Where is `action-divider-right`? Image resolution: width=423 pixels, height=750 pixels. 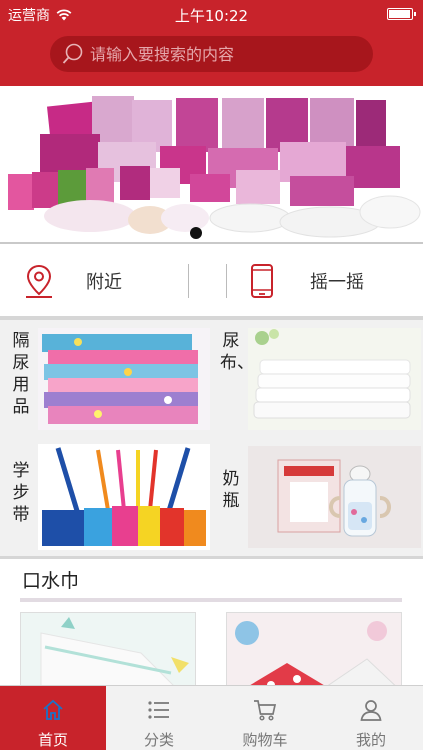 action-divider-right is located at coordinates (226, 281).